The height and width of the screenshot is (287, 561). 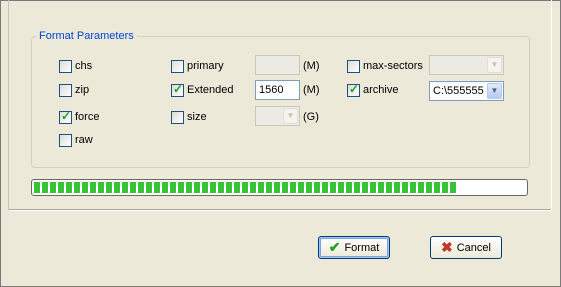 I want to click on raw-label: raw, so click(x=84, y=140).